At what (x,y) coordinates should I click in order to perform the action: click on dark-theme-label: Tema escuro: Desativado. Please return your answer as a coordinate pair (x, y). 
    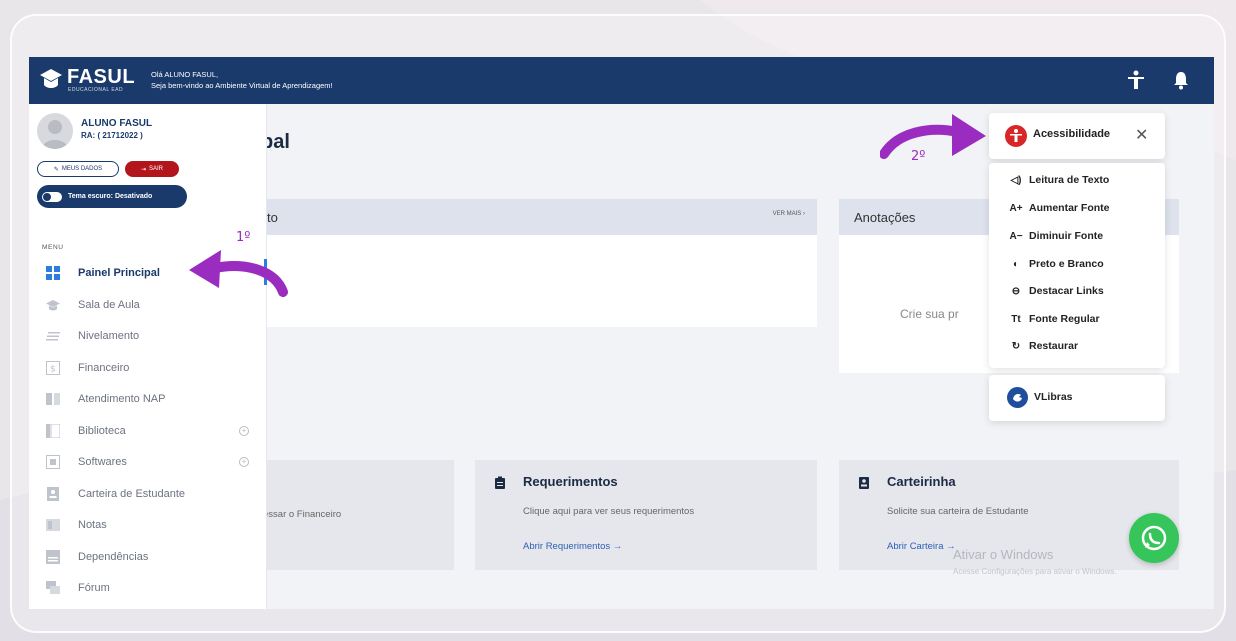
    Looking at the image, I should click on (110, 196).